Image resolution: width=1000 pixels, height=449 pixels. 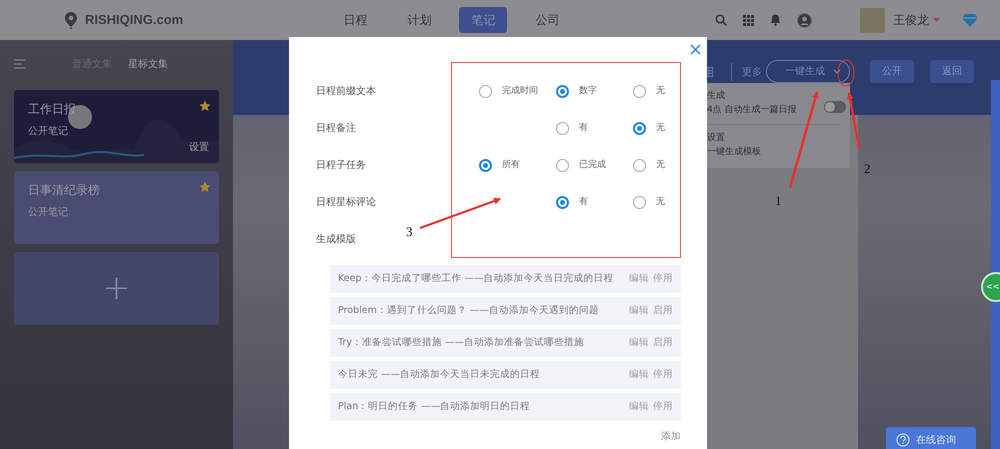 What do you see at coordinates (846, 73) in the screenshot?
I see `annotation-ellipse` at bounding box center [846, 73].